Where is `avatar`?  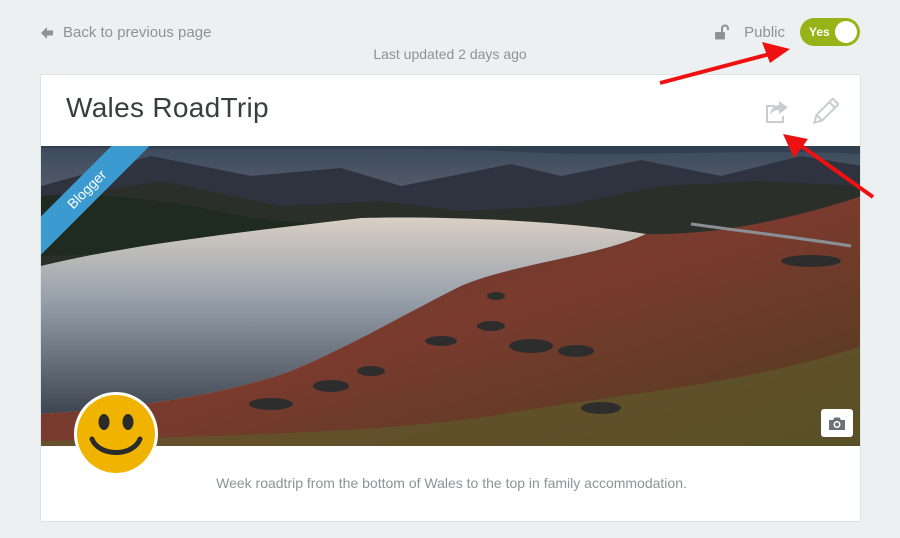 avatar is located at coordinates (116, 434).